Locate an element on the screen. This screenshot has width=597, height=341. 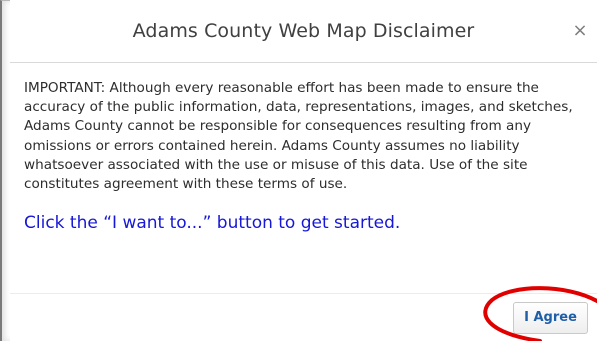
close-icon: × is located at coordinates (580, 31).